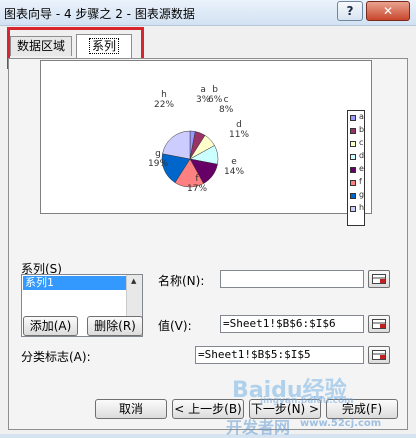 This screenshot has height=438, width=416. Describe the element at coordinates (357, 183) in the screenshot. I see `legend-item-f: f` at that location.